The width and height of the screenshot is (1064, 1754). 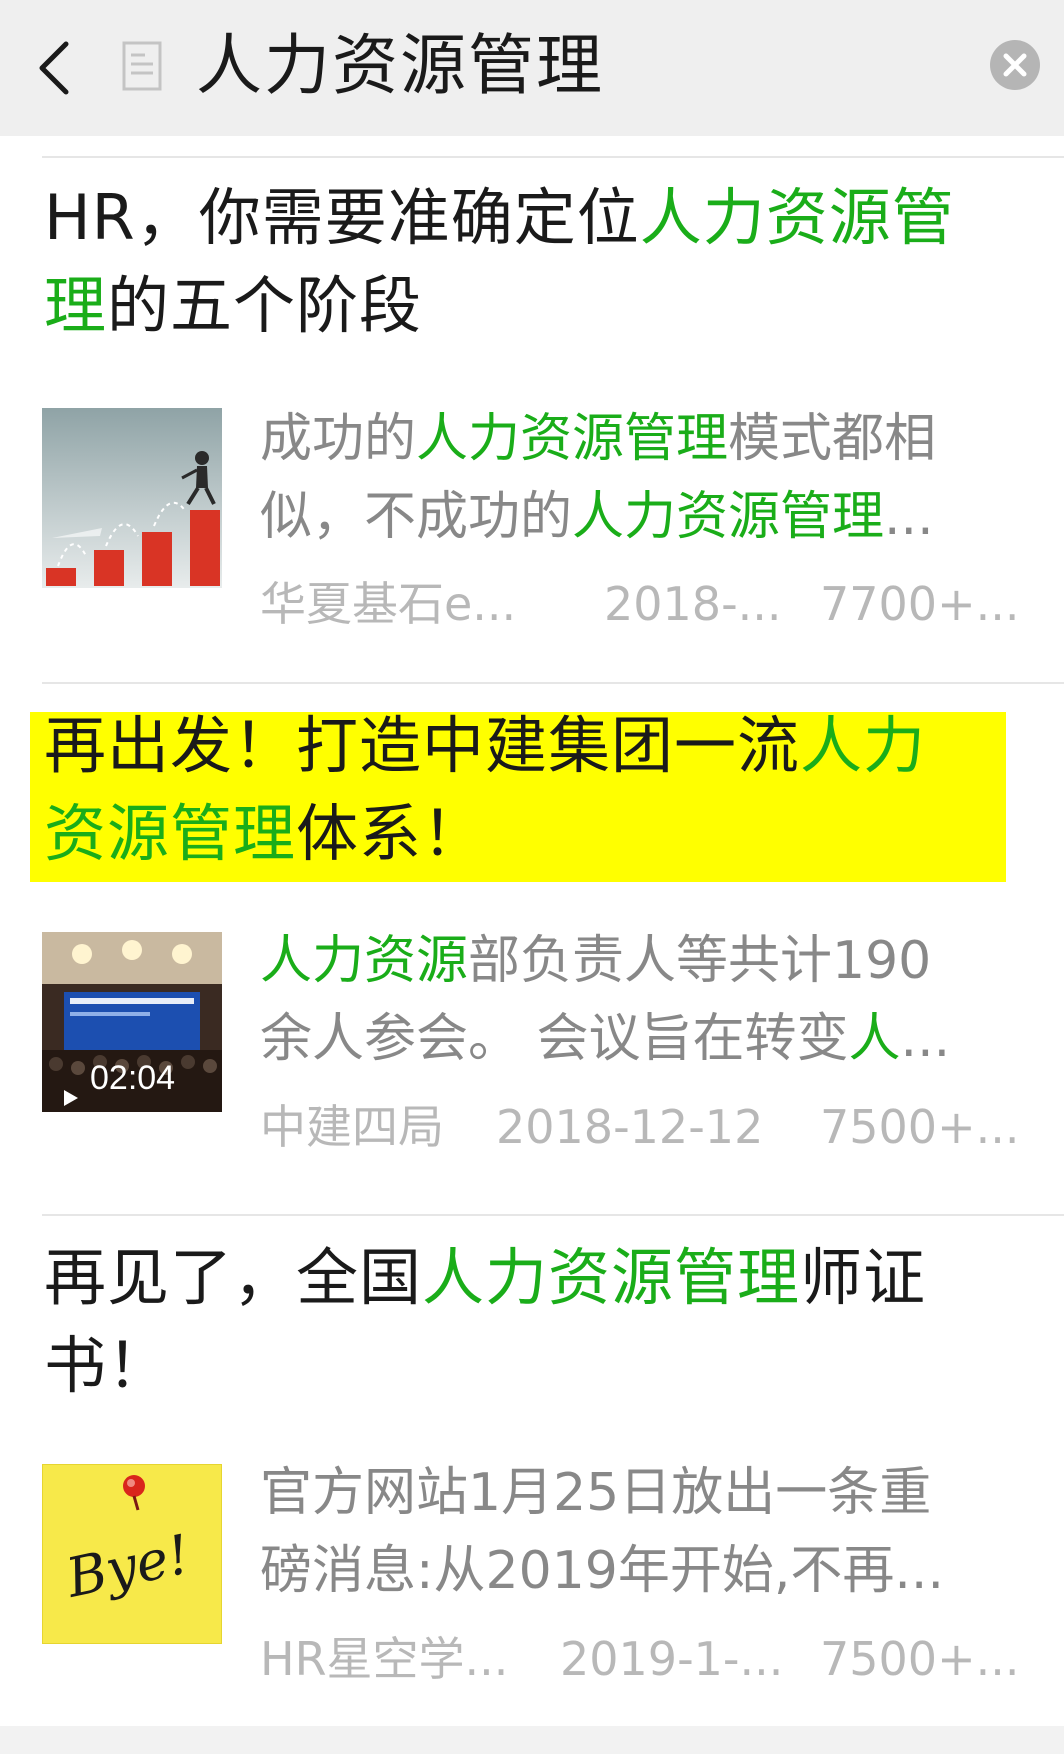 I want to click on bottom-strip, so click(x=532, y=1740).